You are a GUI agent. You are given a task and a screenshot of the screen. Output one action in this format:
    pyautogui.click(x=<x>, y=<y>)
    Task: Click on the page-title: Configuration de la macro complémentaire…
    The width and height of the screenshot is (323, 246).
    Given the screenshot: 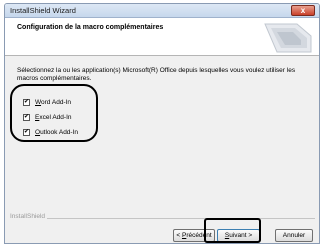 What is the action you would take?
    pyautogui.click(x=90, y=27)
    